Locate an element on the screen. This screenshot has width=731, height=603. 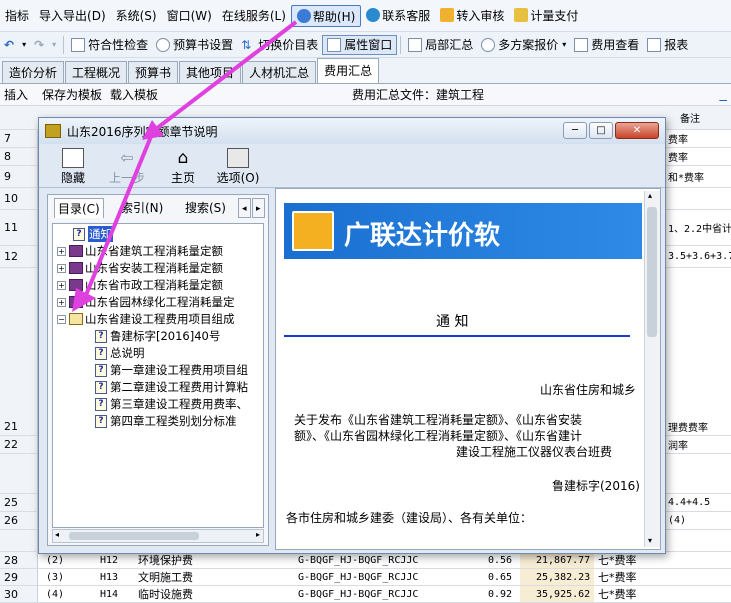
tree-horizontal-scrollbar: ◂ ▸ is located at coordinates (158, 536).